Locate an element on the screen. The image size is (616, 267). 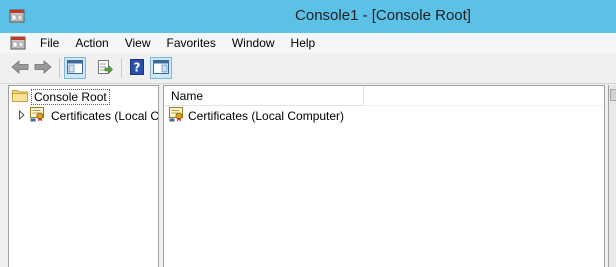
tree-item-certificates: Certificates (Local C is located at coordinates (88, 115).